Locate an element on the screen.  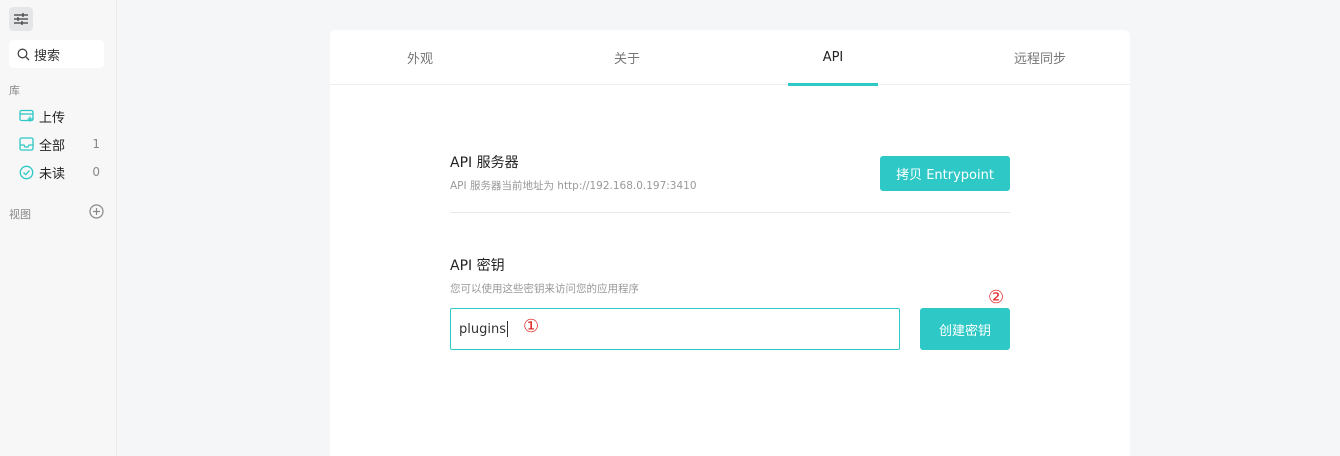
sidebar-item-label: 未读 is located at coordinates (52, 174).